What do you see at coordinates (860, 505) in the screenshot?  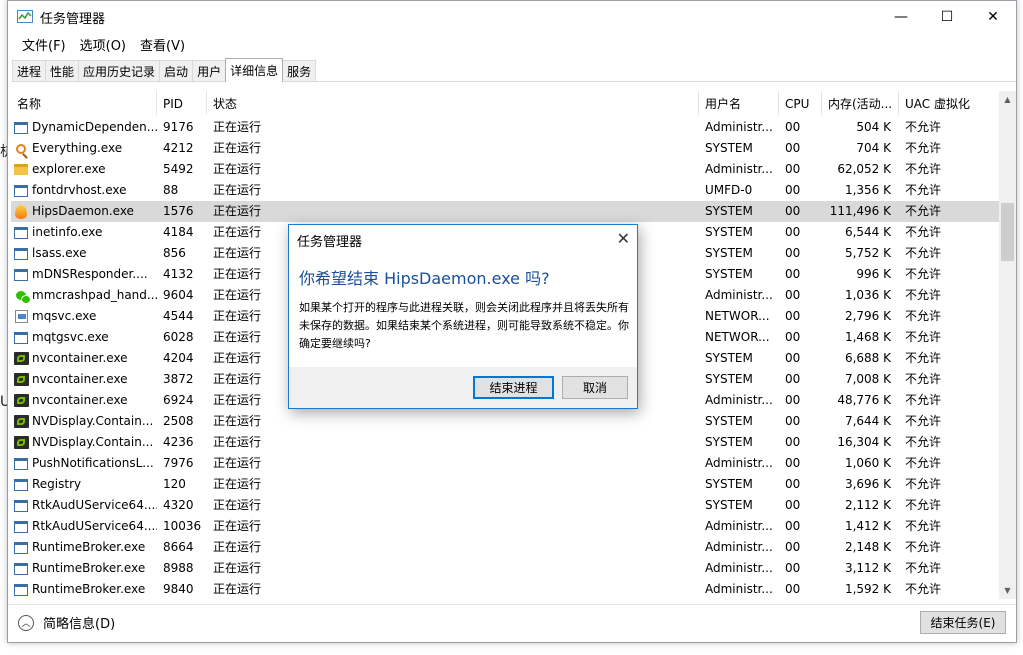 I see `process-memory-cell: 2,112 K` at bounding box center [860, 505].